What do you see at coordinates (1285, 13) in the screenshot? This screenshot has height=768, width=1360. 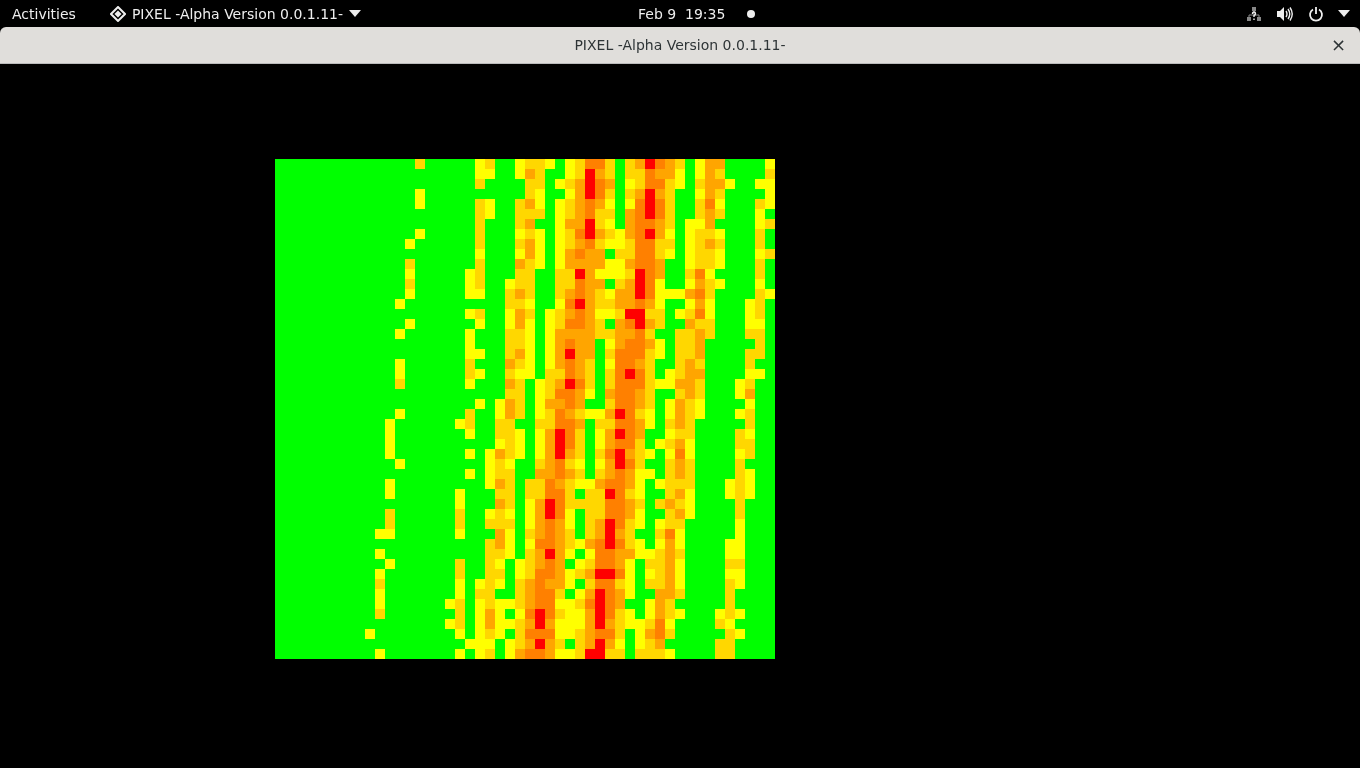 I see `volume-icon` at bounding box center [1285, 13].